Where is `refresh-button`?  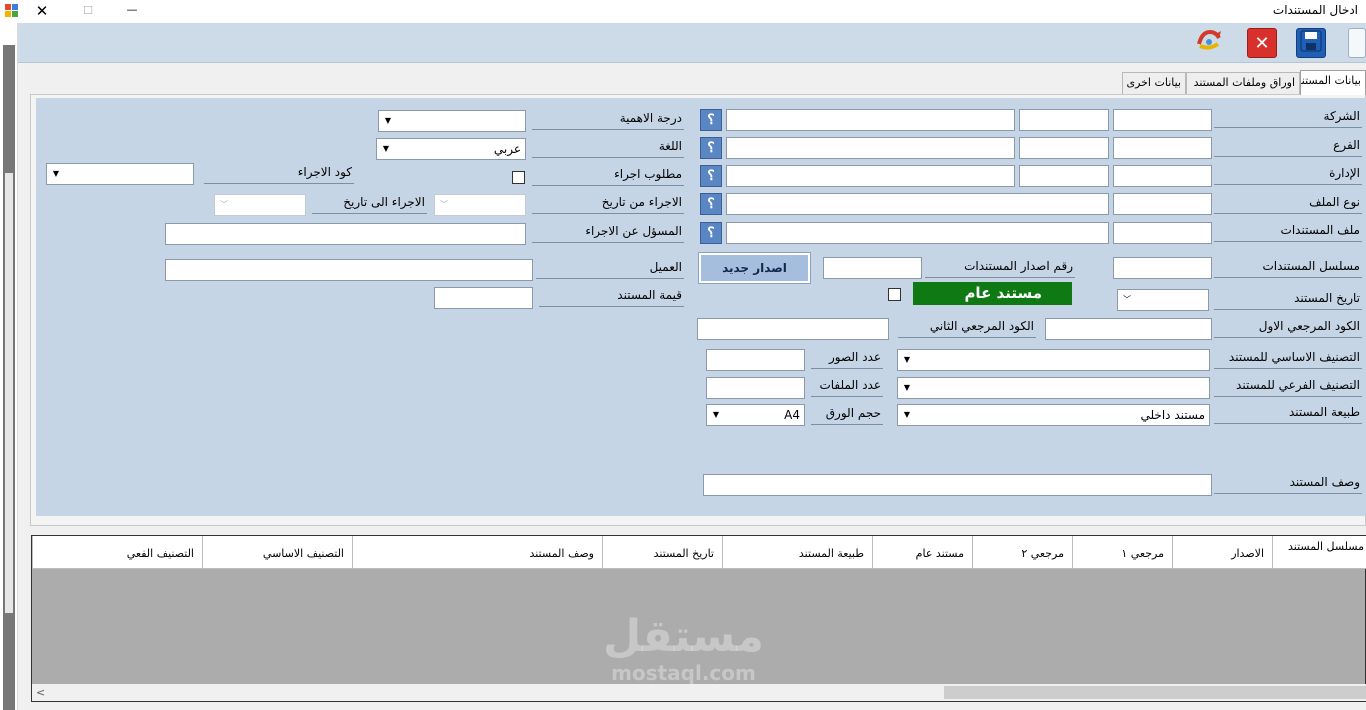 refresh-button is located at coordinates (1209, 43).